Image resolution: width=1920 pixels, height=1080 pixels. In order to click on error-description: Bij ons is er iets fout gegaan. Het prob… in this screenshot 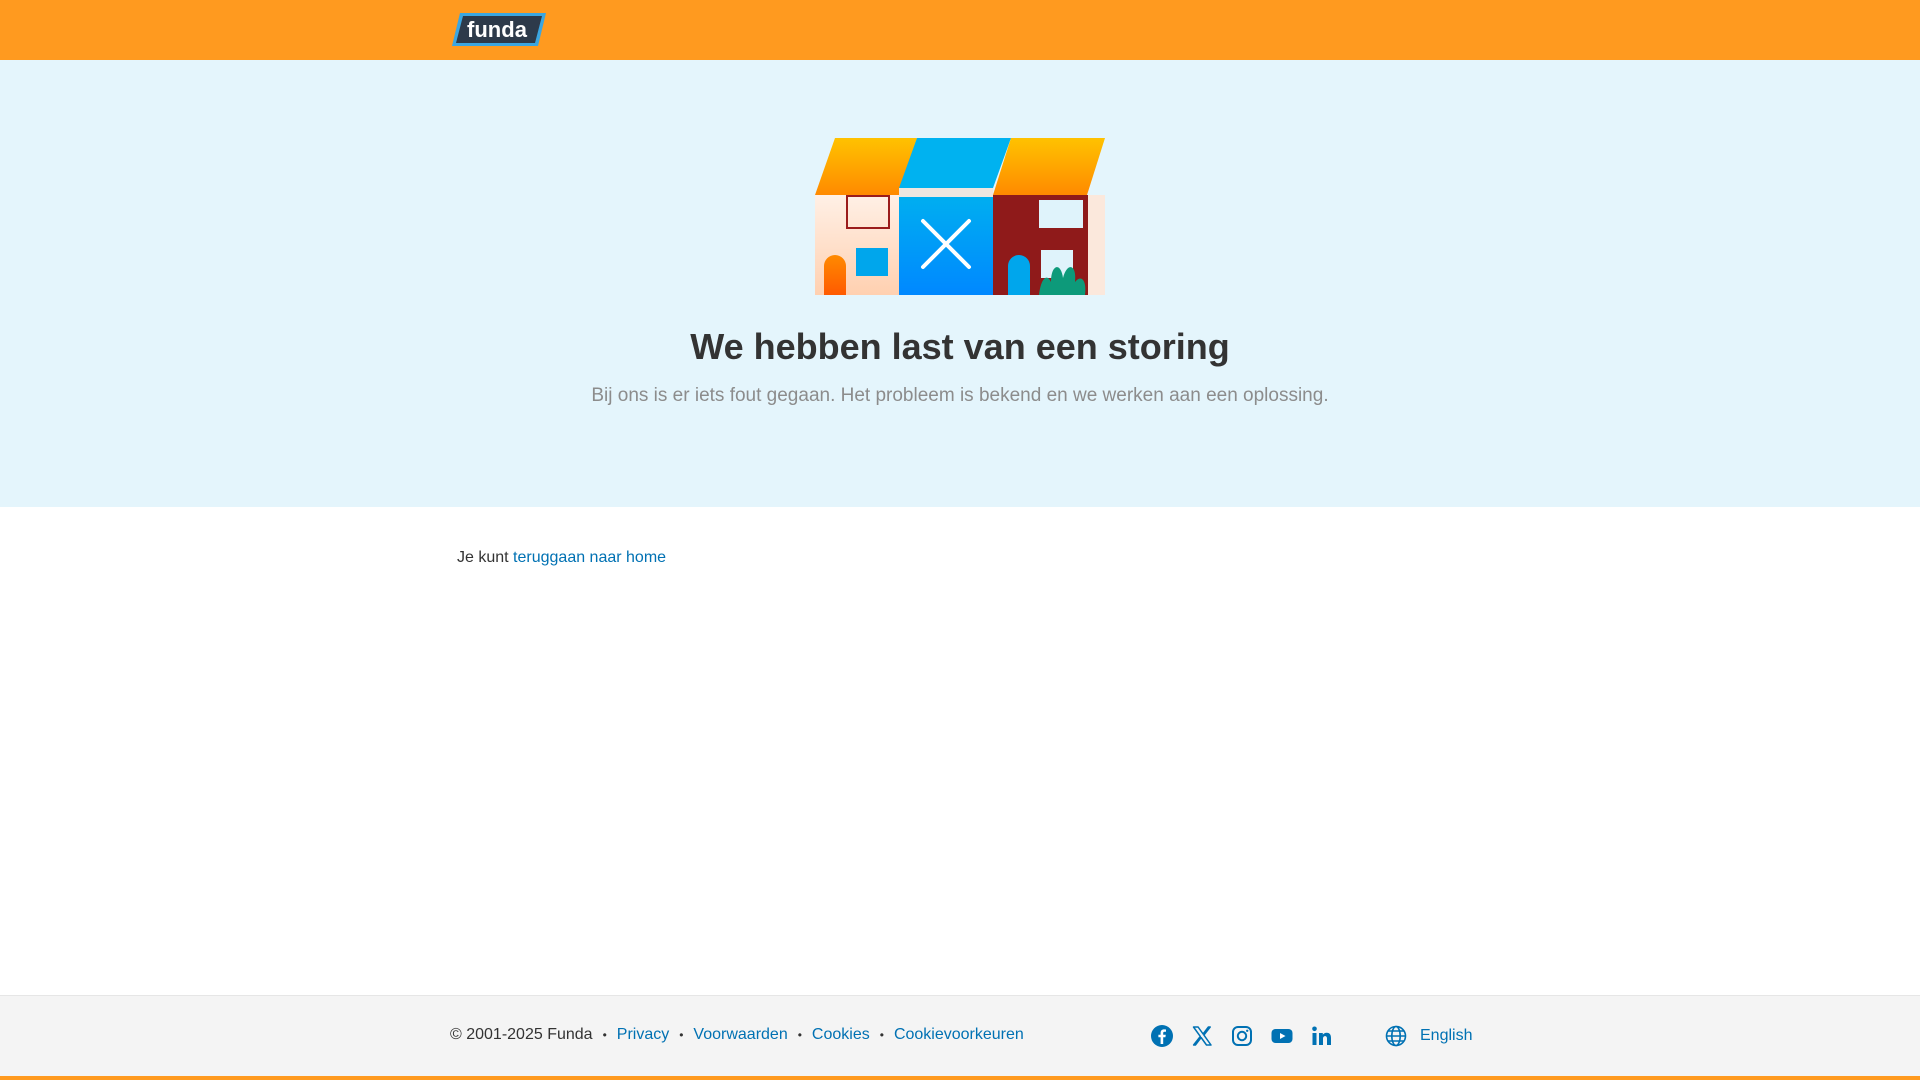, I will do `click(960, 395)`.